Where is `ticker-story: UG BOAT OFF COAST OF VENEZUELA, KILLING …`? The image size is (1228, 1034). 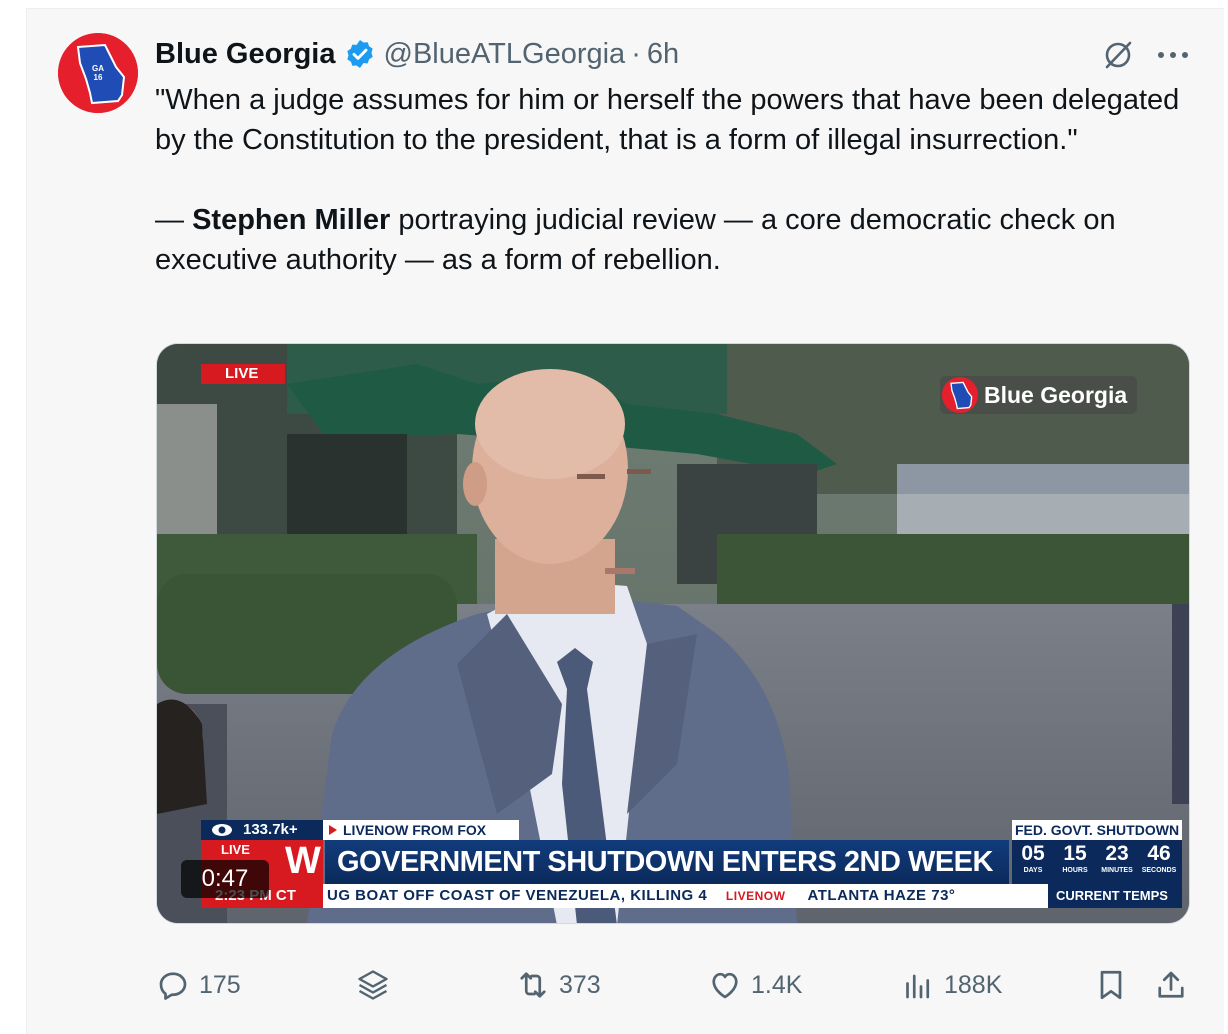
ticker-story: UG BOAT OFF COAST OF VENEZUELA, KILLING … is located at coordinates (517, 895).